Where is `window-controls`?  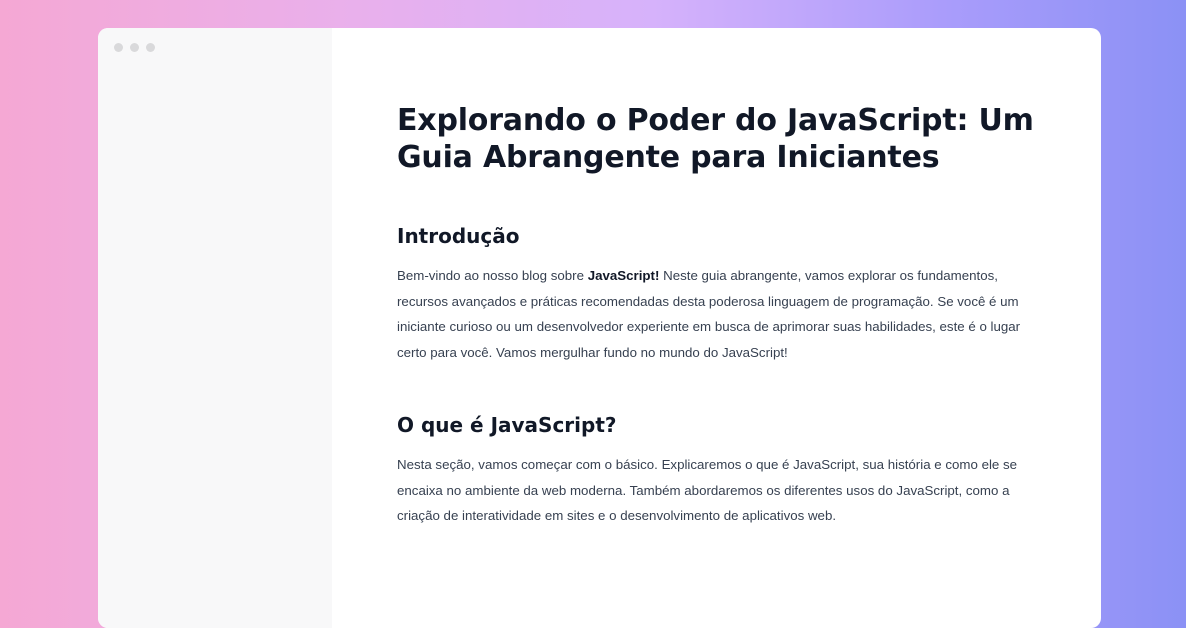
window-controls is located at coordinates (134, 47).